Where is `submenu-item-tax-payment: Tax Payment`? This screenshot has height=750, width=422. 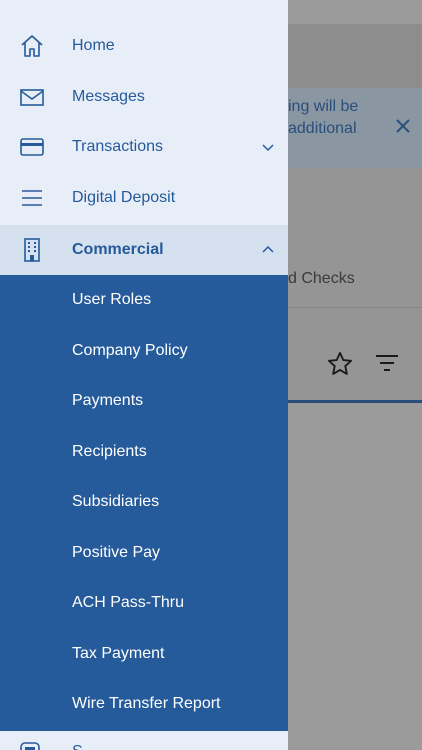
submenu-item-tax-payment: Tax Payment is located at coordinates (144, 654).